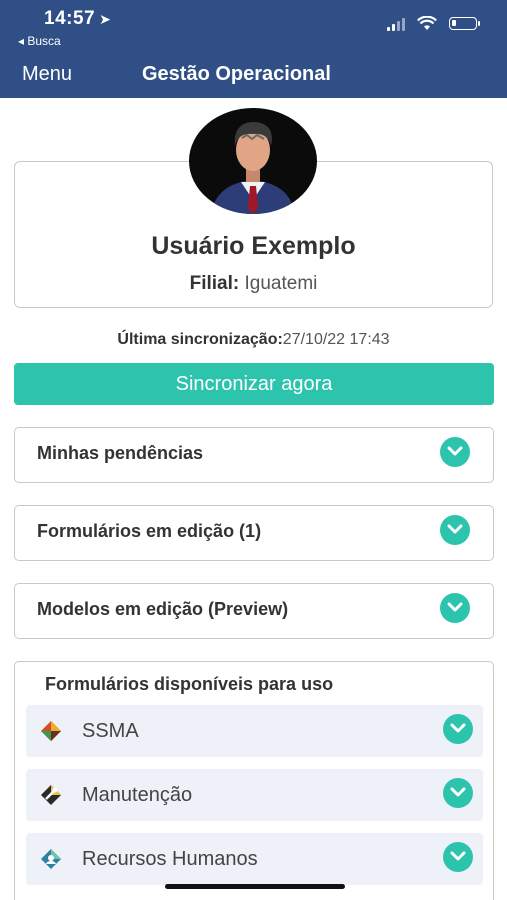 The height and width of the screenshot is (900, 507). I want to click on home-indicator, so click(255, 886).